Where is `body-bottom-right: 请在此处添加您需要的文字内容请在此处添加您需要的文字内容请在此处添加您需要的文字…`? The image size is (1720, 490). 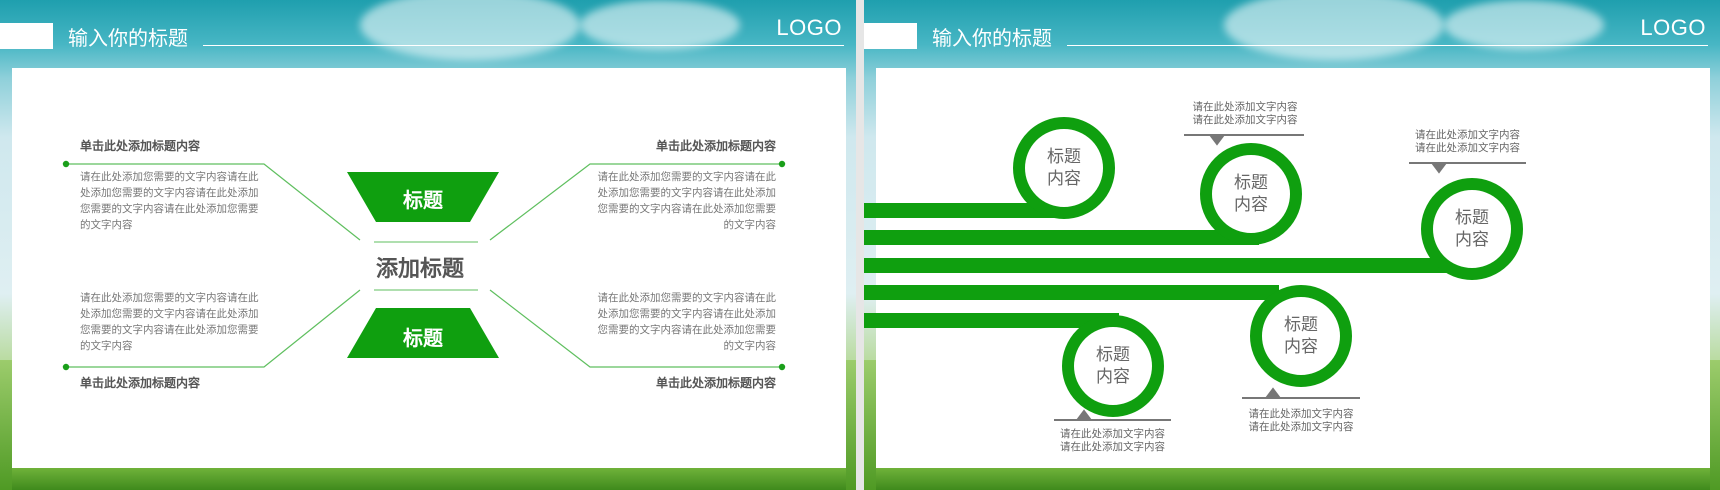 body-bottom-right: 请在此处添加您需要的文字内容请在此处添加您需要的文字内容请在此处添加您需要的文字… is located at coordinates (687, 322).